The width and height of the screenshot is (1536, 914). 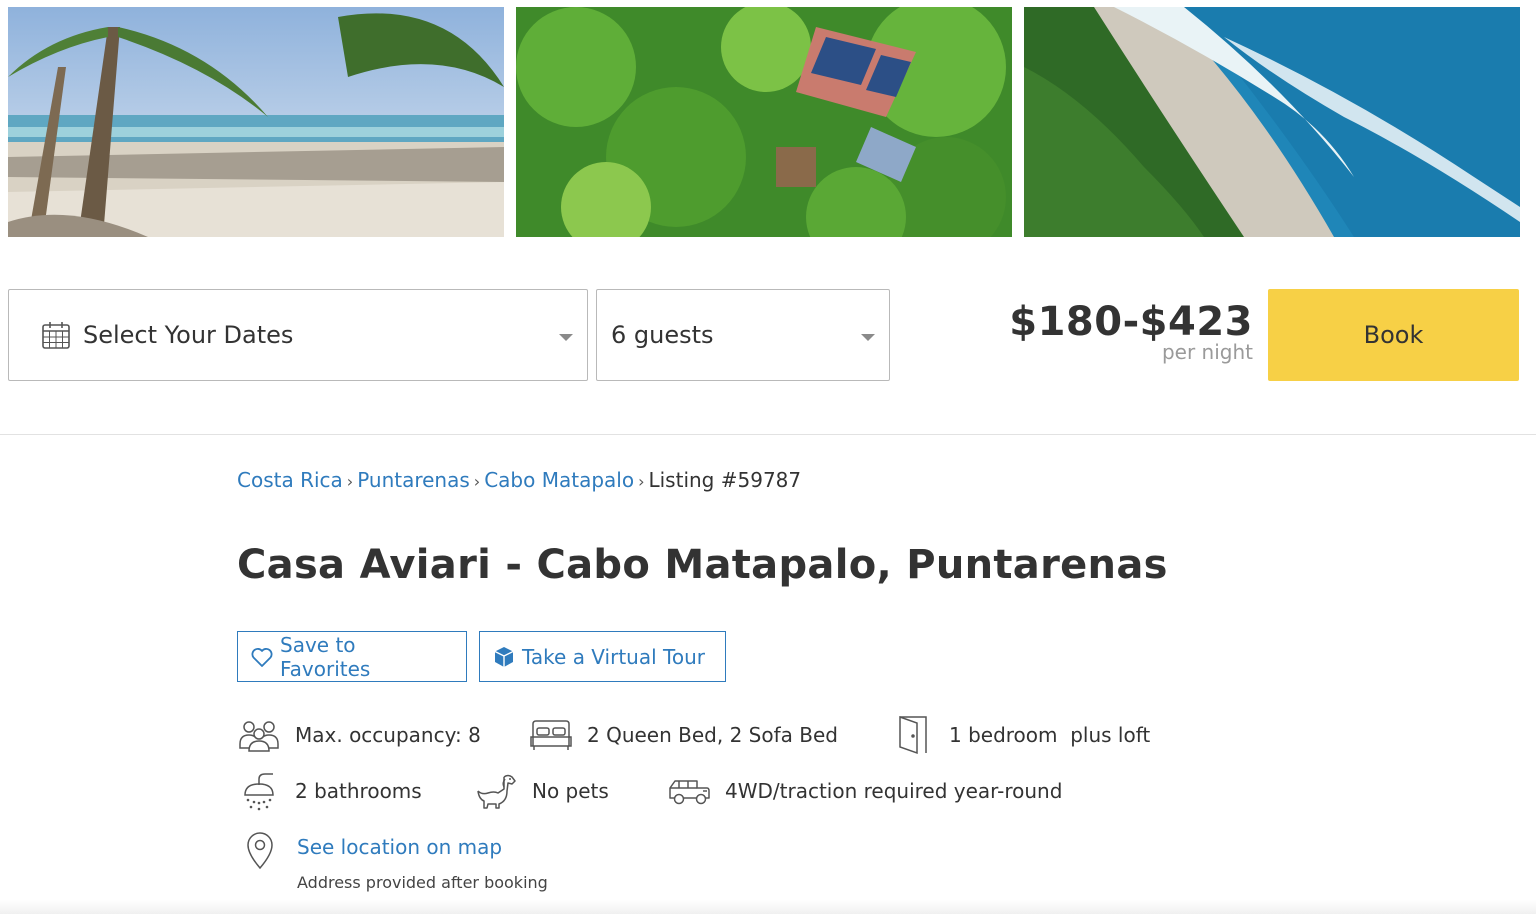 What do you see at coordinates (894, 791) in the screenshot?
I see `vehicle-label: 4WD/traction required year-round` at bounding box center [894, 791].